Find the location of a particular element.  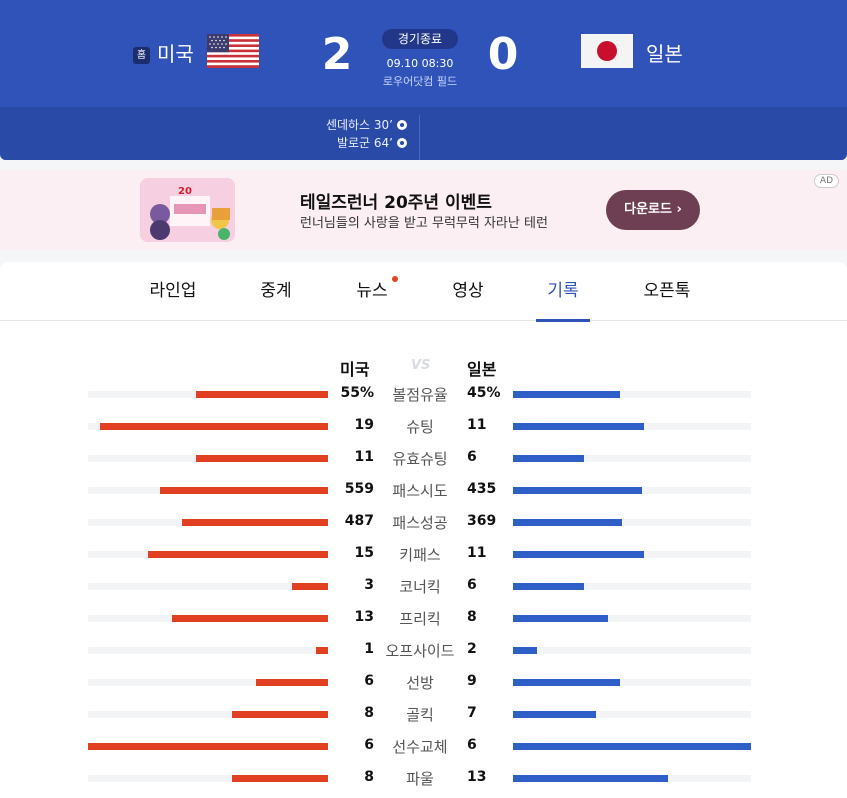

stats-away-team: 일본 is located at coordinates (482, 369).